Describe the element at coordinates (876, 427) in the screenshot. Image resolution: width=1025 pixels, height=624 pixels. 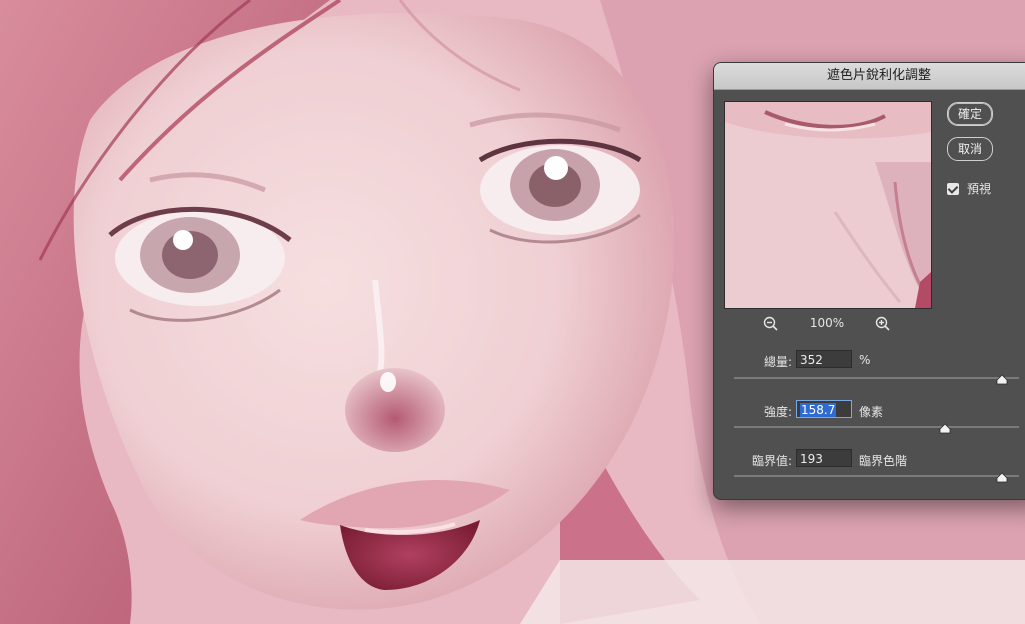
I see `radius-slider-track` at that location.